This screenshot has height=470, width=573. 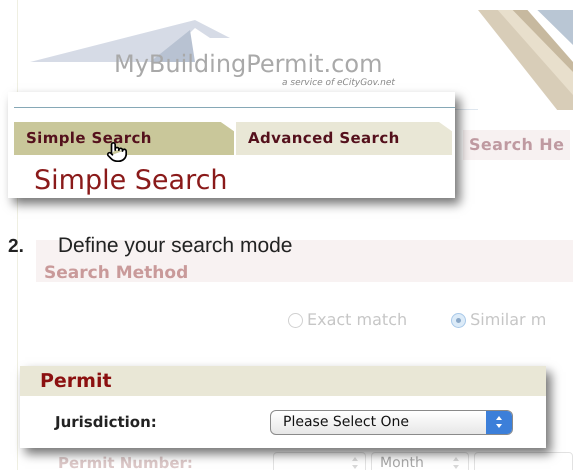 What do you see at coordinates (357, 320) in the screenshot?
I see `radio-label: Exact match` at bounding box center [357, 320].